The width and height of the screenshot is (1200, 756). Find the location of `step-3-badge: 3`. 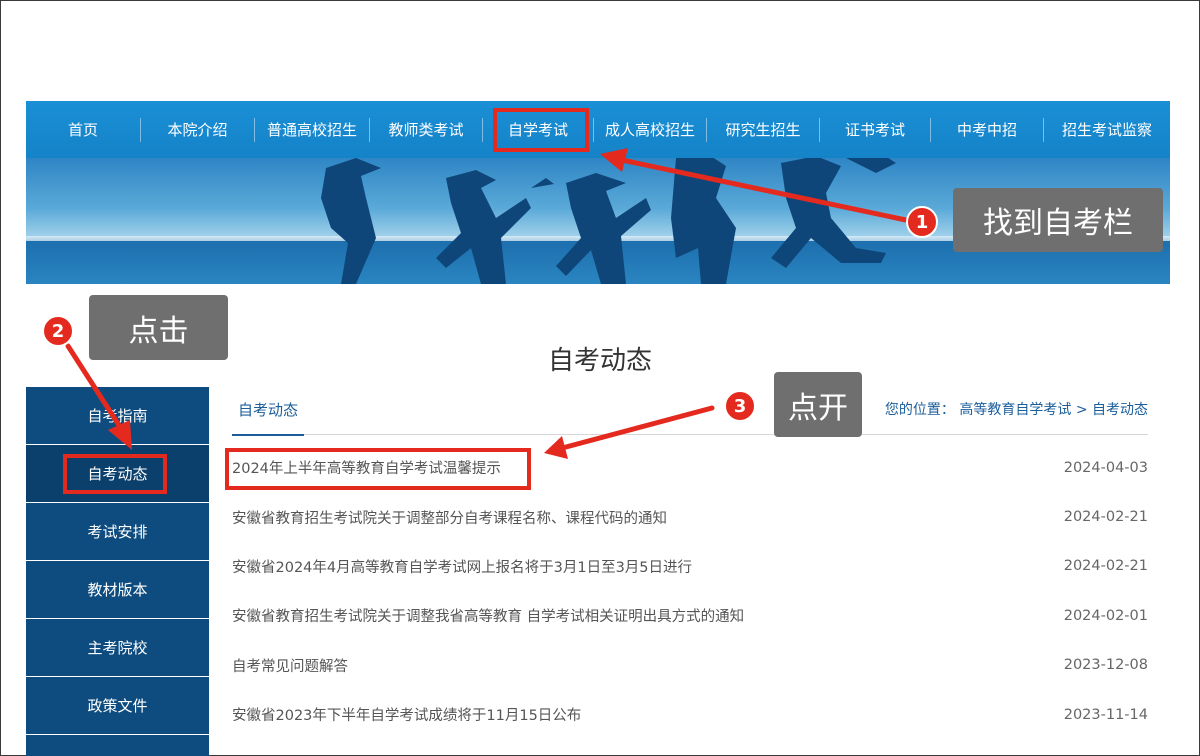

step-3-badge: 3 is located at coordinates (740, 406).